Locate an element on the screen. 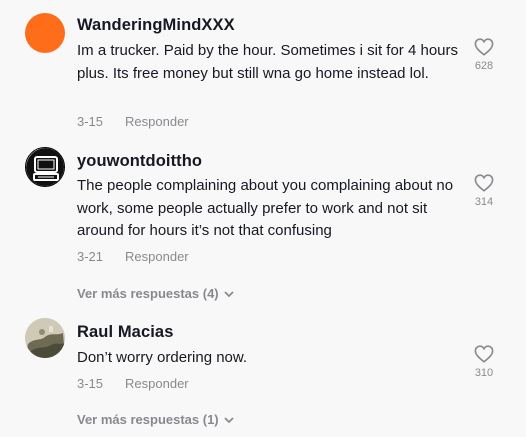 This screenshot has width=526, height=437. comment-username: youwontdoittho is located at coordinates (139, 161).